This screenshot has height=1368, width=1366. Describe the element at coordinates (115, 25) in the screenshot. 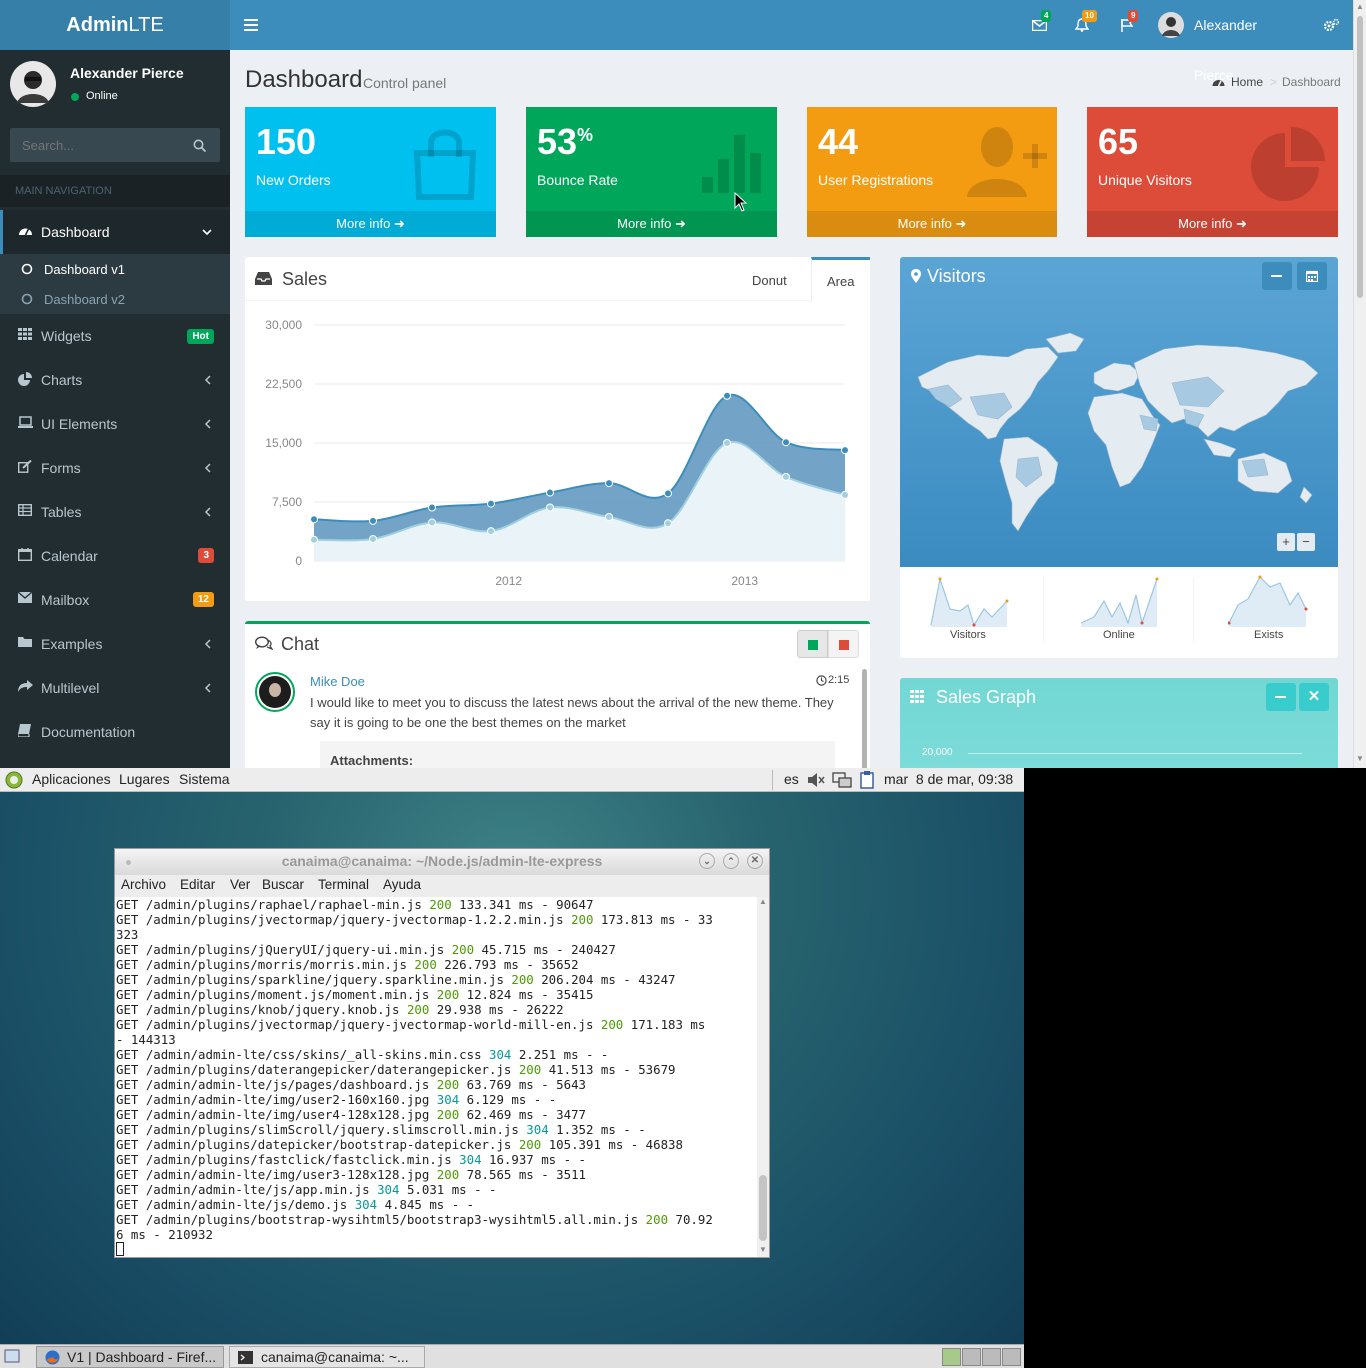

I see `app-logo: AdminLTE` at that location.